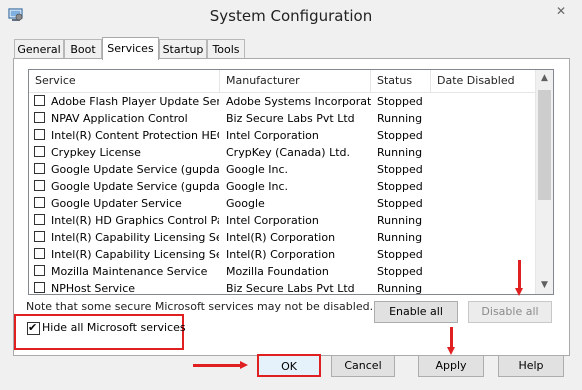  I want to click on title-bar: System Configuration ✕, so click(291, 17).